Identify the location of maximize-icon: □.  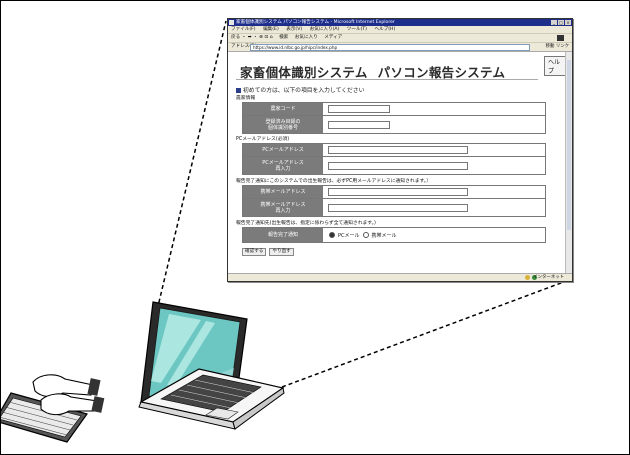
(561, 22).